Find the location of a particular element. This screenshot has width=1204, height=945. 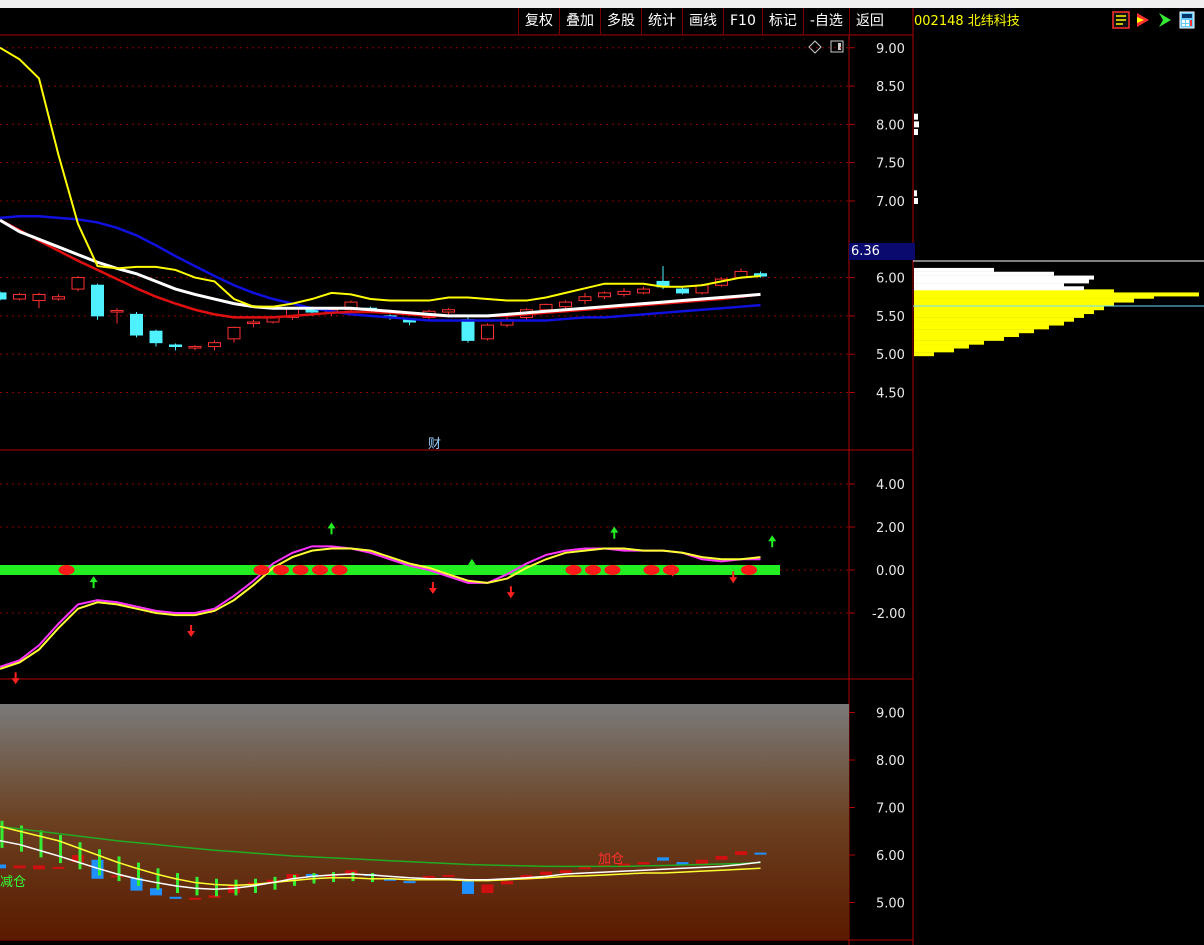

add-position-label: 加仓 is located at coordinates (611, 859).